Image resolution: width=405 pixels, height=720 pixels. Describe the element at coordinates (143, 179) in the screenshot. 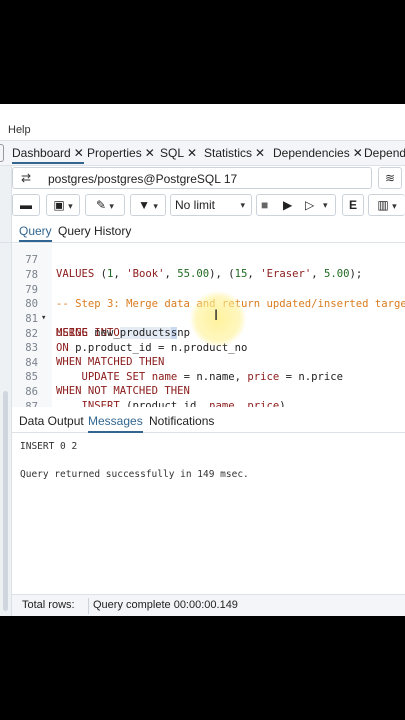

I see `connection-label: postgres/postgres@PostgreSQL 17` at that location.